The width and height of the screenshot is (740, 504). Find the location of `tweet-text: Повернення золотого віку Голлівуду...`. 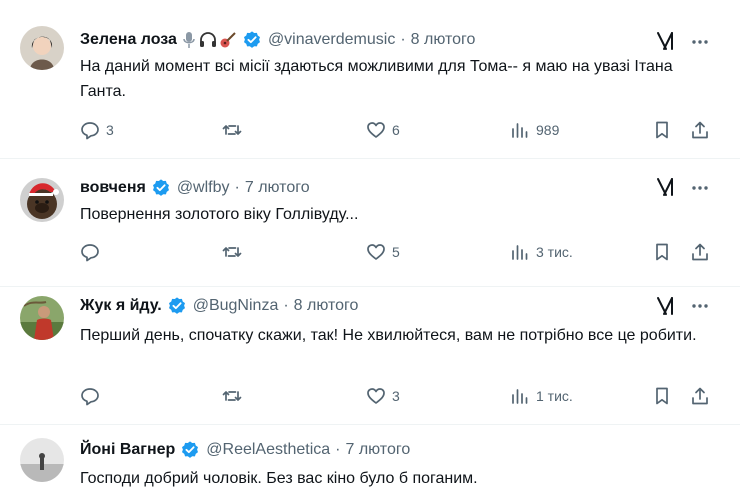

tweet-text: Повернення золотого віку Голлівуду... is located at coordinates (219, 214).